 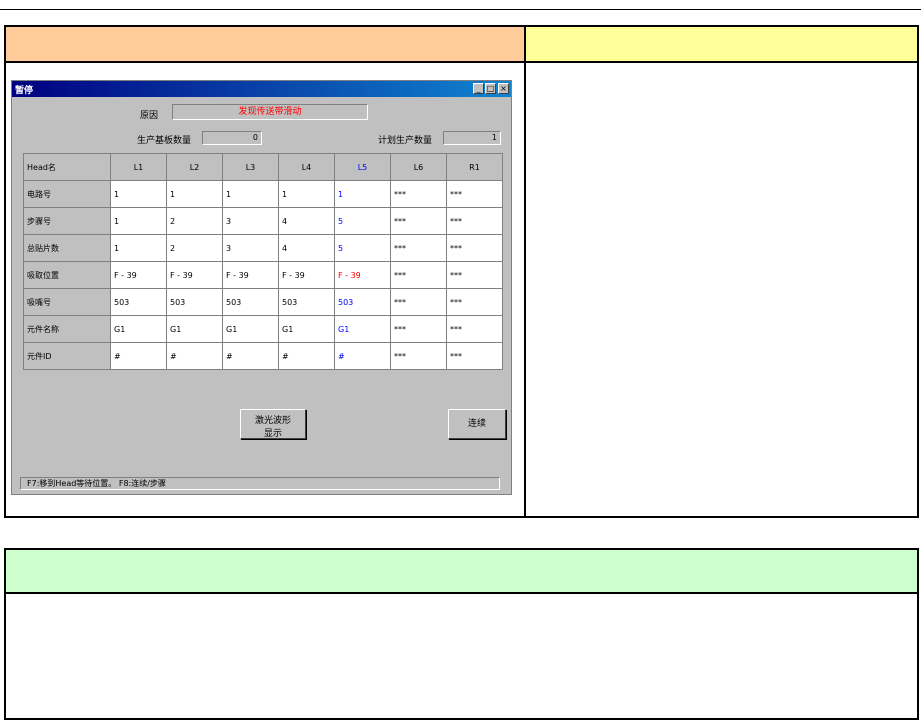 I want to click on table-corner-header: Head名, so click(x=67, y=167).